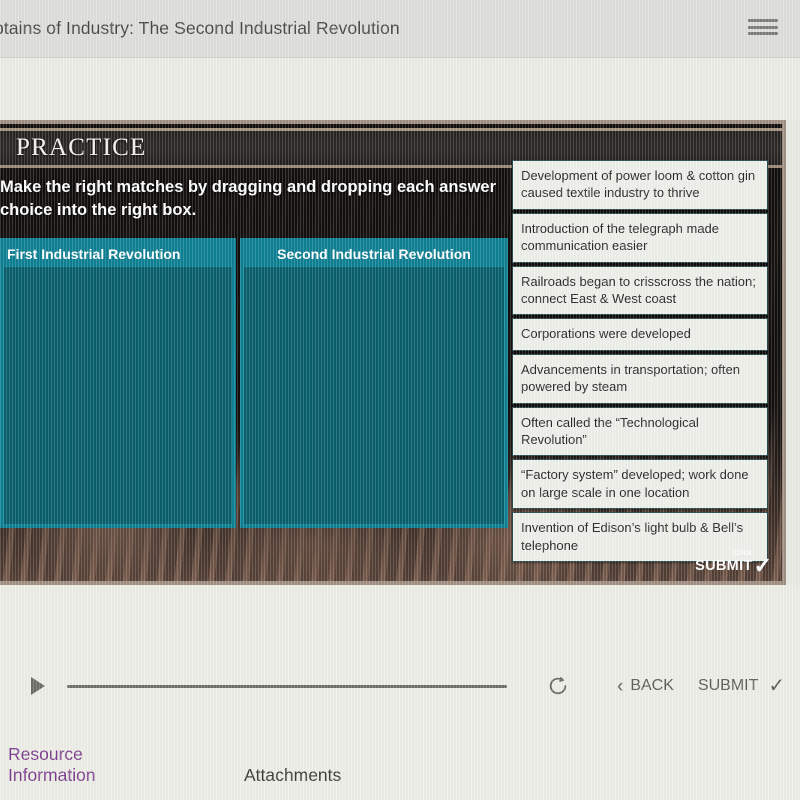 Image resolution: width=800 pixels, height=800 pixels. I want to click on back-button-label: BACK, so click(652, 685).